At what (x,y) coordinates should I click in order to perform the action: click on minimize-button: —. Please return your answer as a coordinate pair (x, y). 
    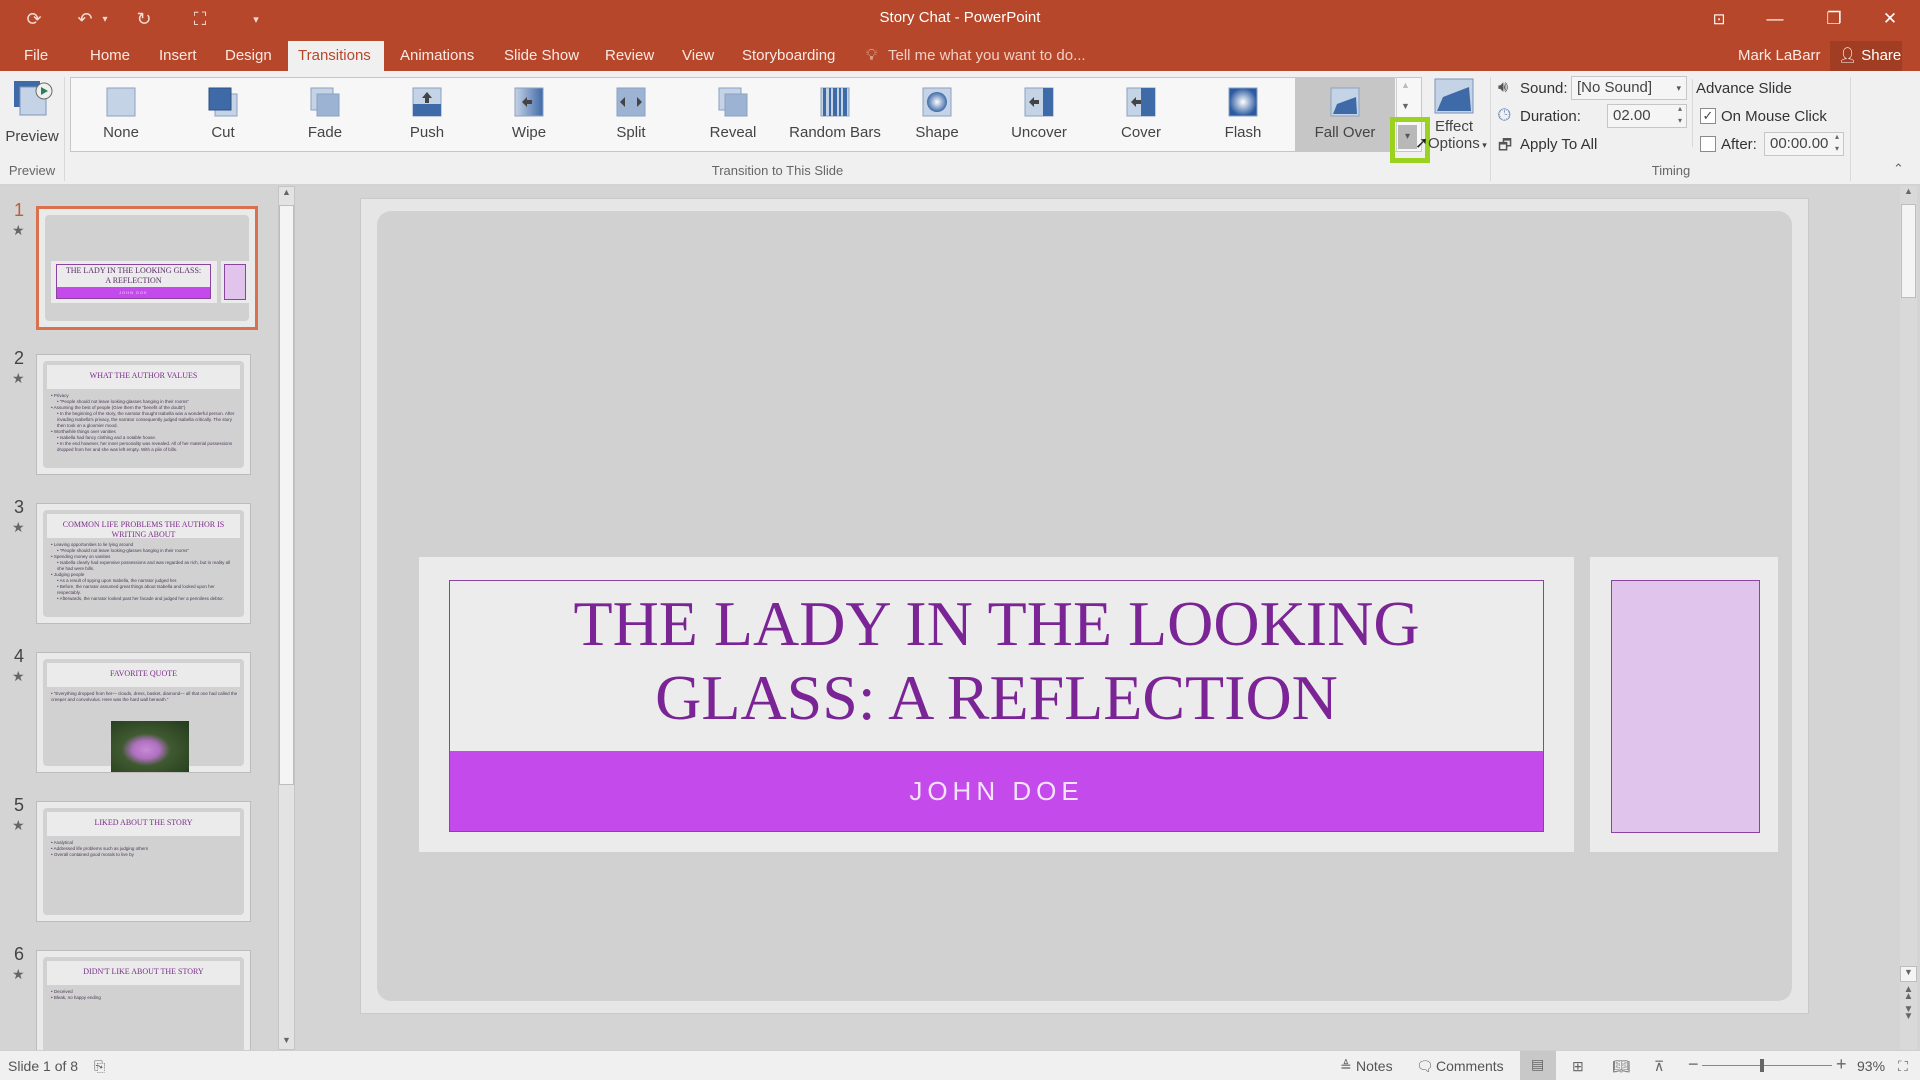
    Looking at the image, I should click on (1775, 18).